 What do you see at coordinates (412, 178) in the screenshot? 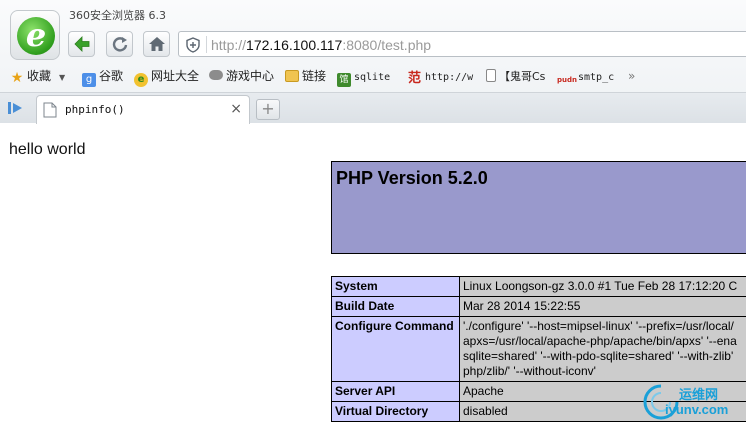
I see `php-version-title: PHP Version 5.2.0` at bounding box center [412, 178].